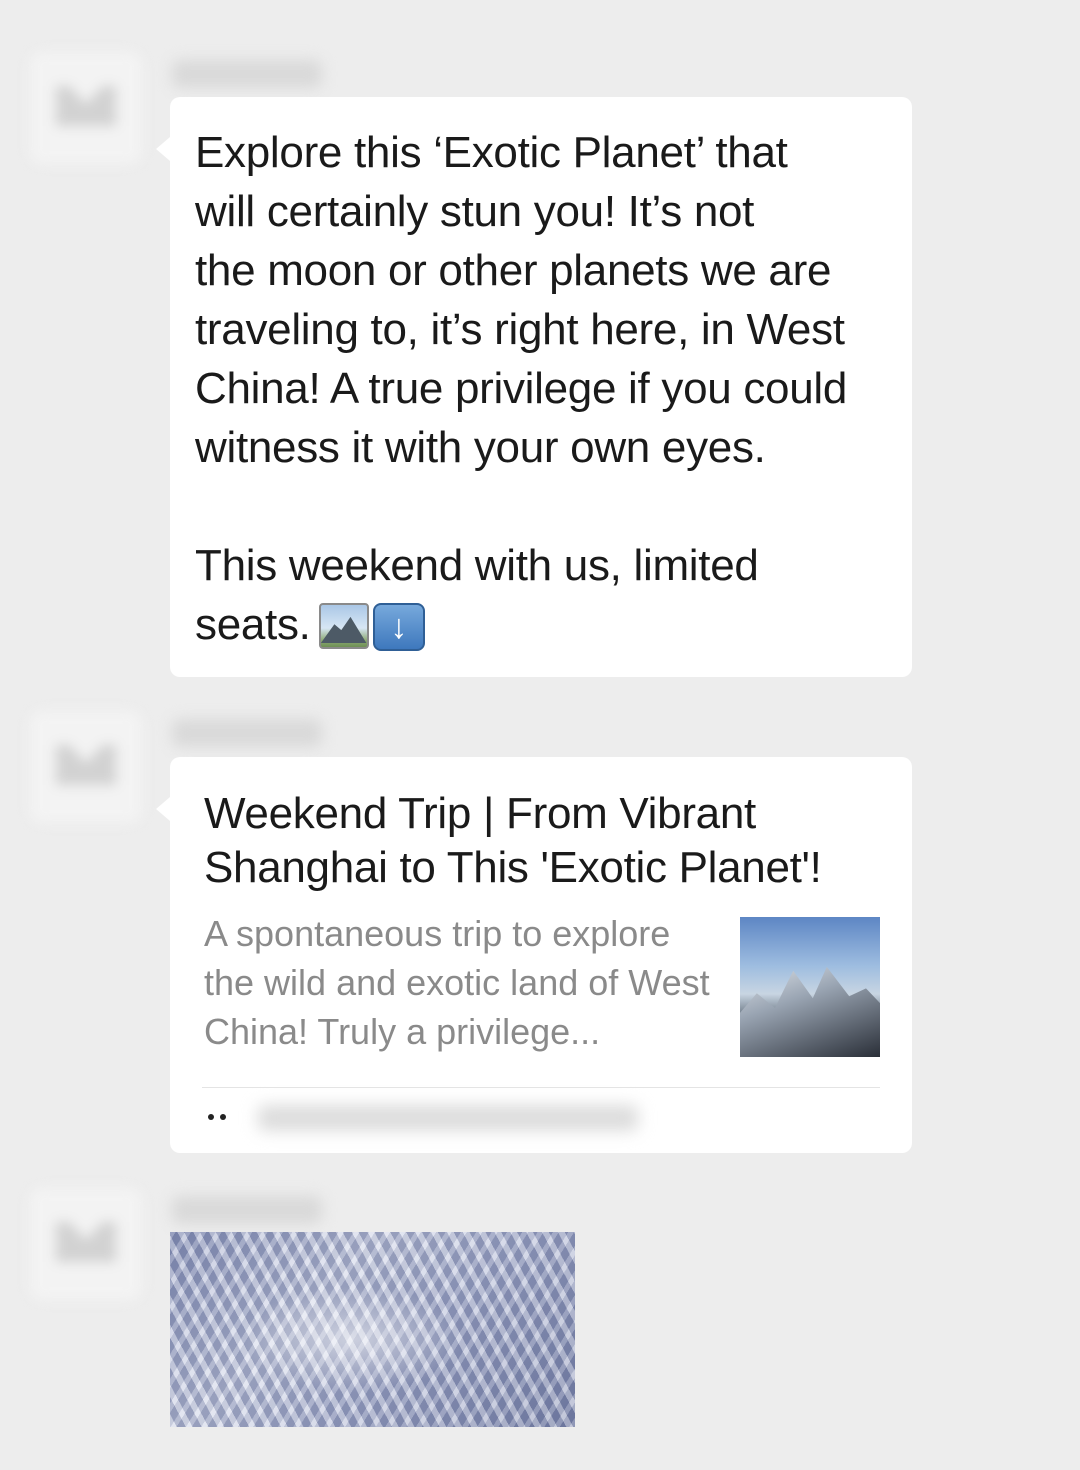 This screenshot has height=1470, width=1080. Describe the element at coordinates (372, 1329) in the screenshot. I see `image-message` at that location.